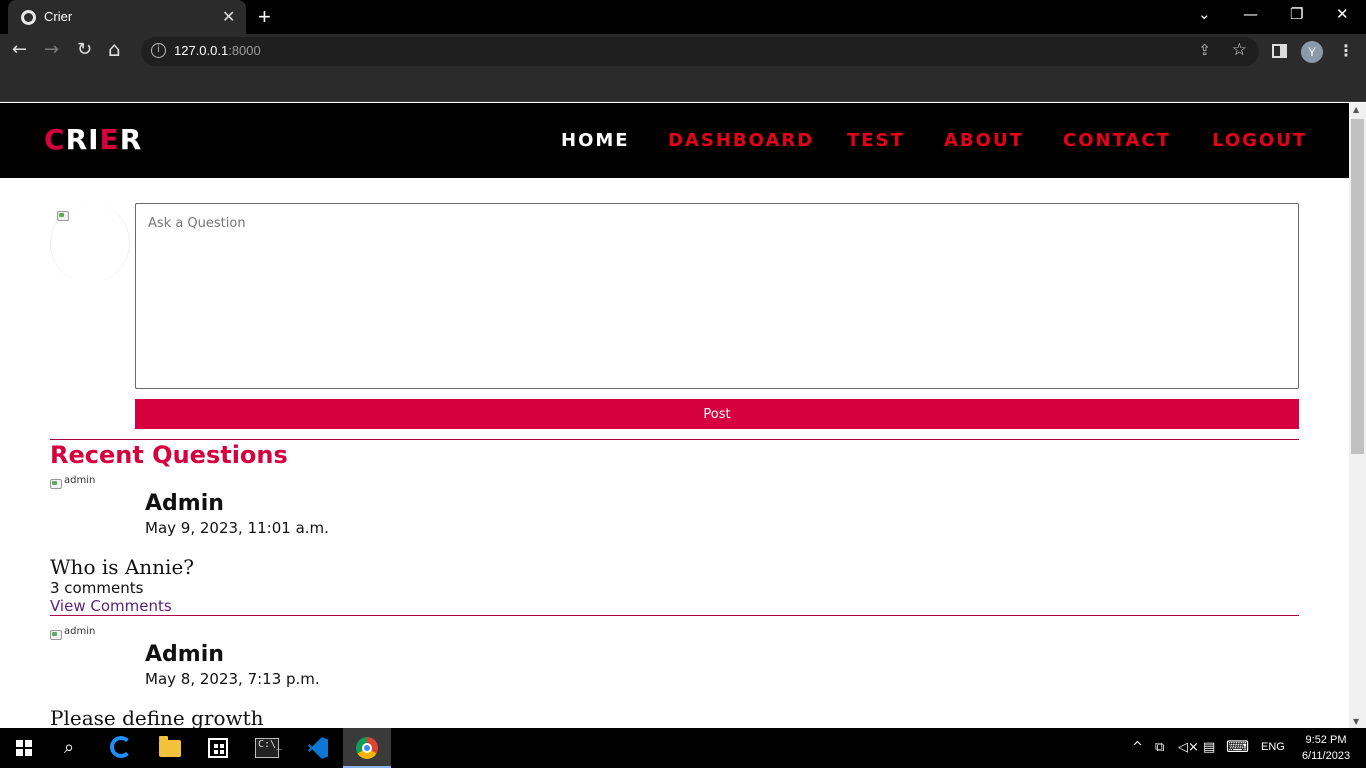 The width and height of the screenshot is (1366, 768). What do you see at coordinates (674, 439) in the screenshot?
I see `section-divider` at bounding box center [674, 439].